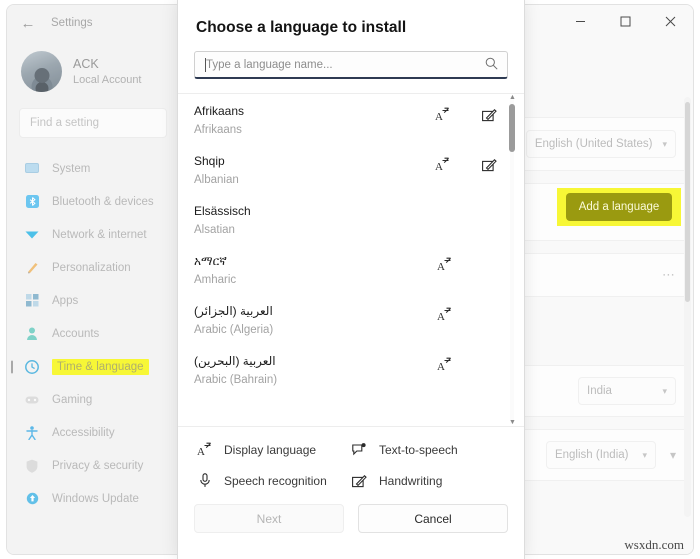 The width and height of the screenshot is (700, 559). Describe the element at coordinates (28, 23) in the screenshot. I see `back-arrow-icon: ←` at that location.